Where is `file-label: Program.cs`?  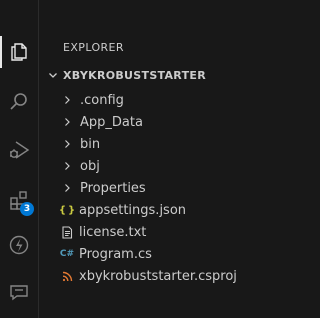
file-label: Program.cs is located at coordinates (115, 254).